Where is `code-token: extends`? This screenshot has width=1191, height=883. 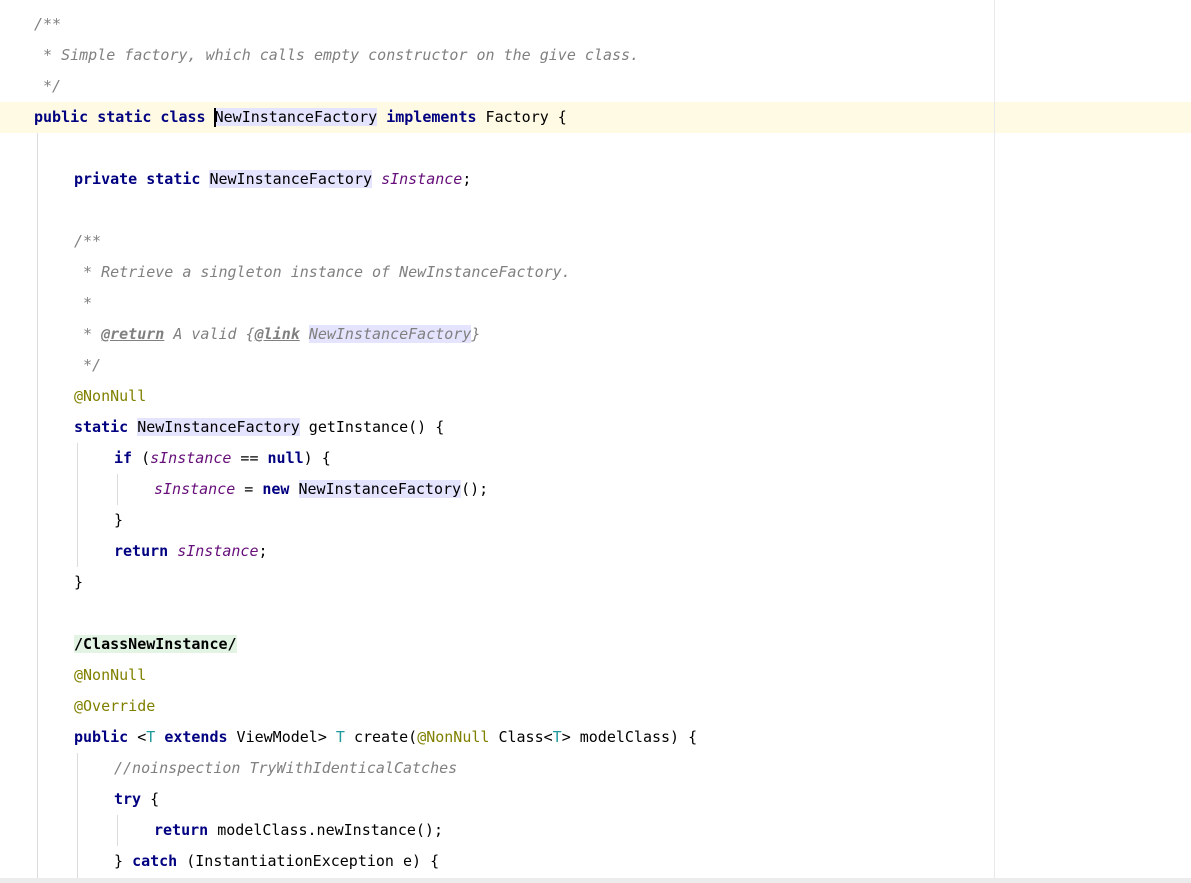 code-token: extends is located at coordinates (196, 737).